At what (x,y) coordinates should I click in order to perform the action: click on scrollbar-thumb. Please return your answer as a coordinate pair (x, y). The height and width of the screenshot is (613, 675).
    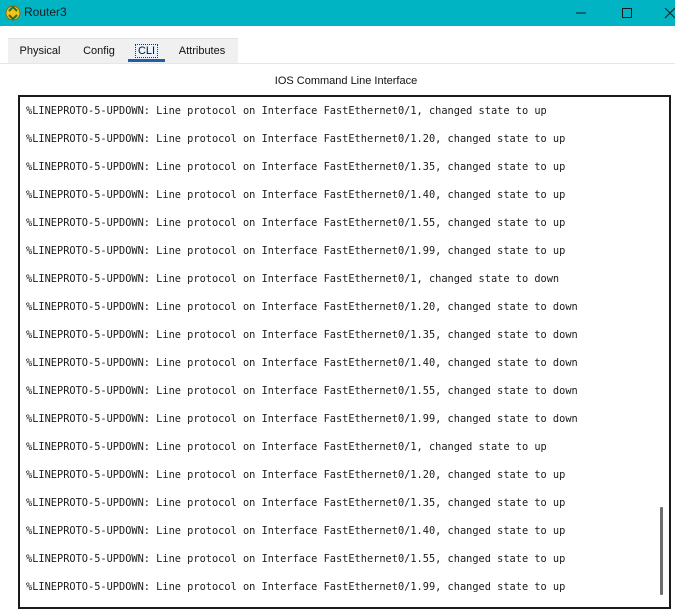
    Looking at the image, I should click on (661, 551).